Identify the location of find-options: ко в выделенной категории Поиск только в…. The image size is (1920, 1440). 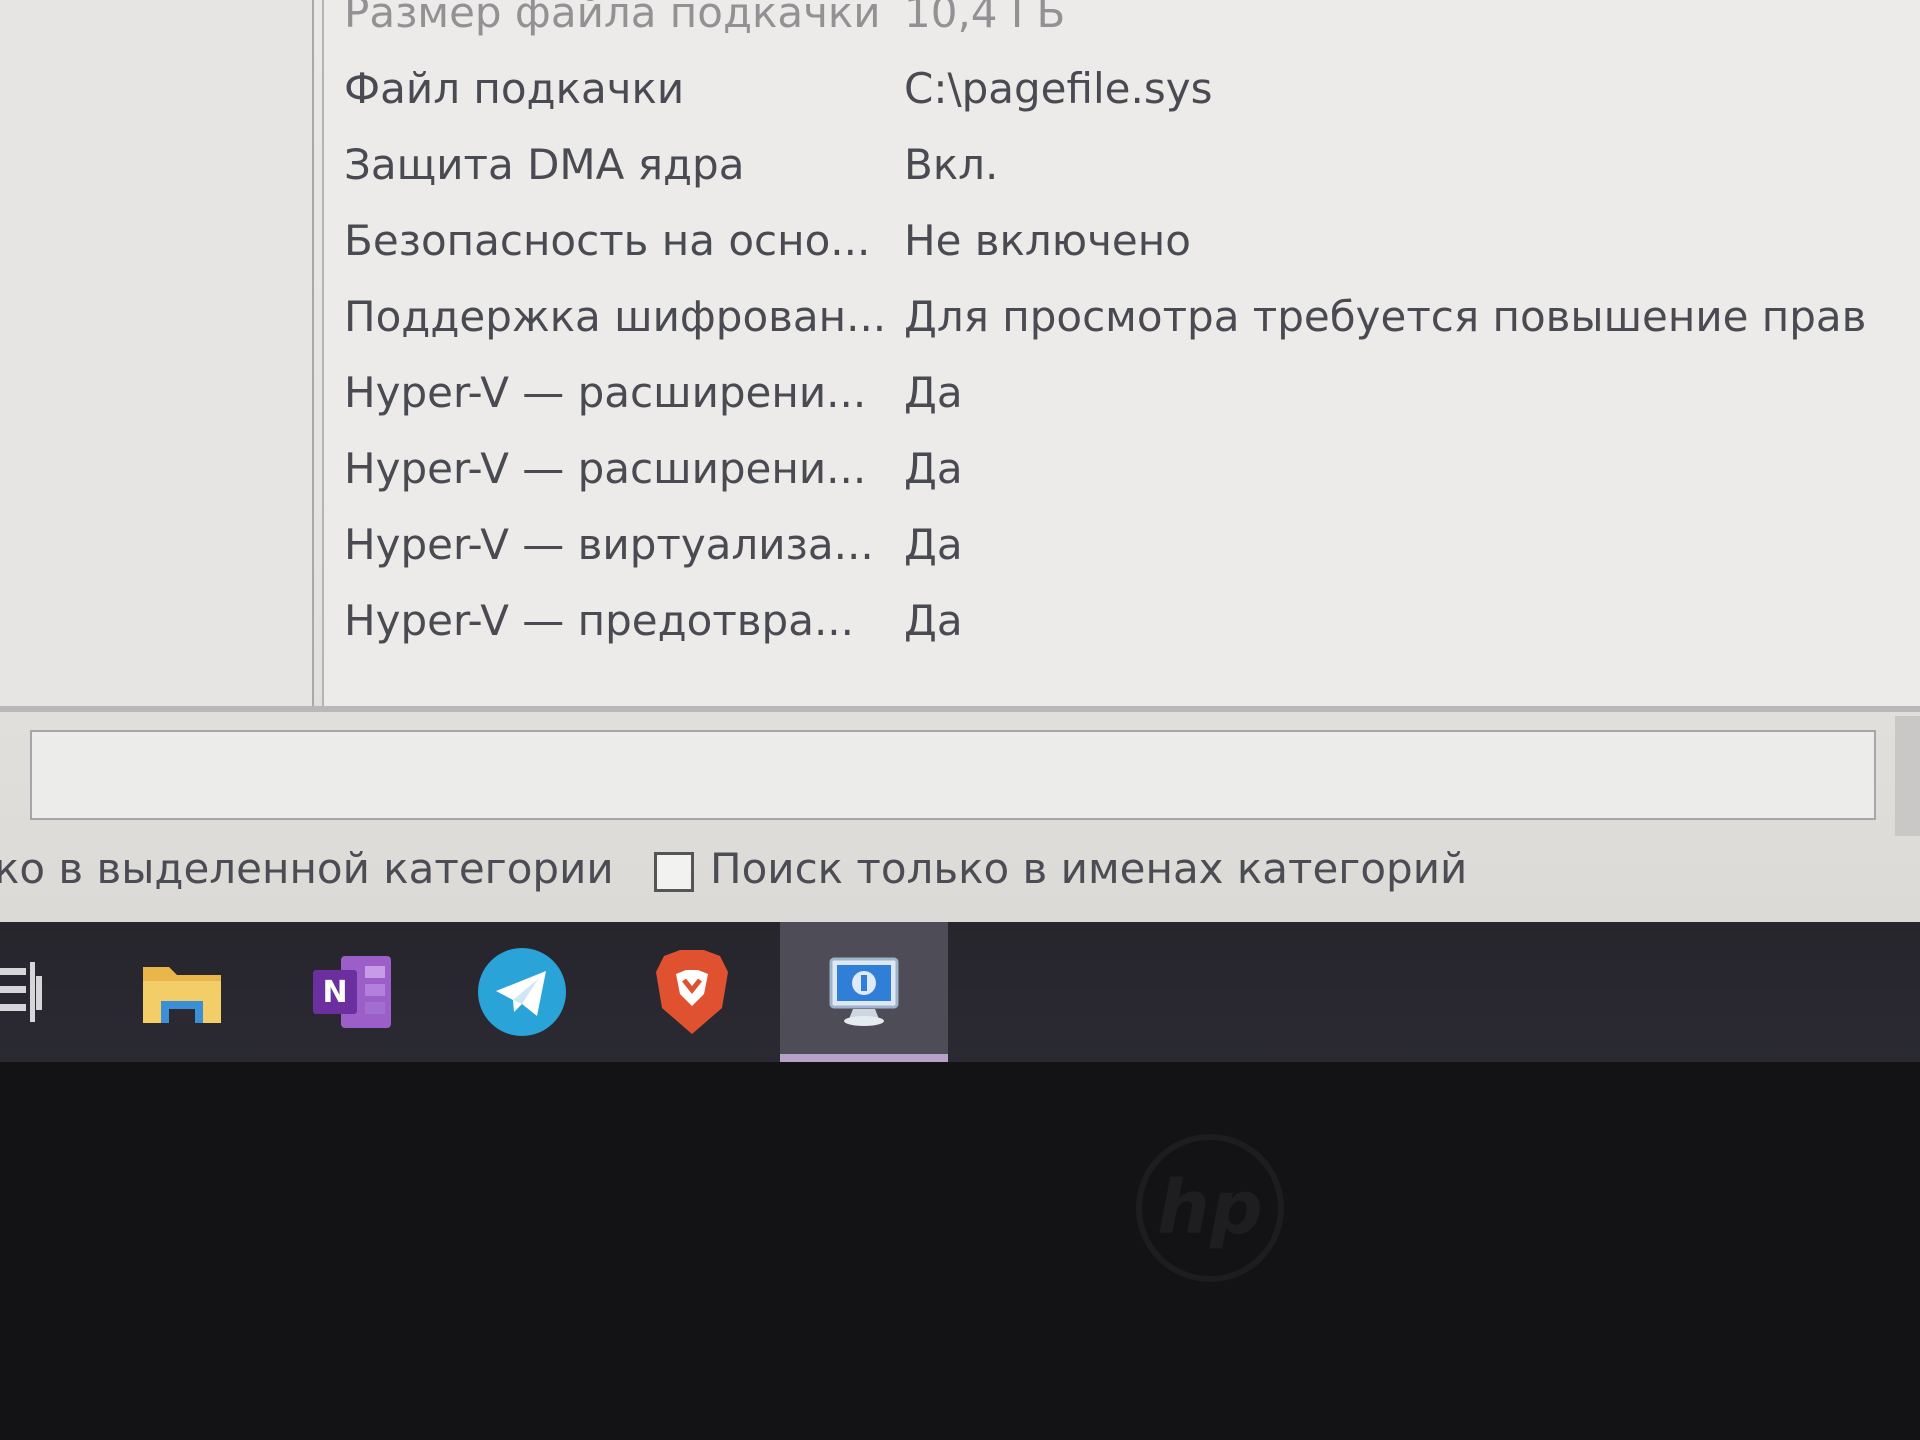
(960, 870).